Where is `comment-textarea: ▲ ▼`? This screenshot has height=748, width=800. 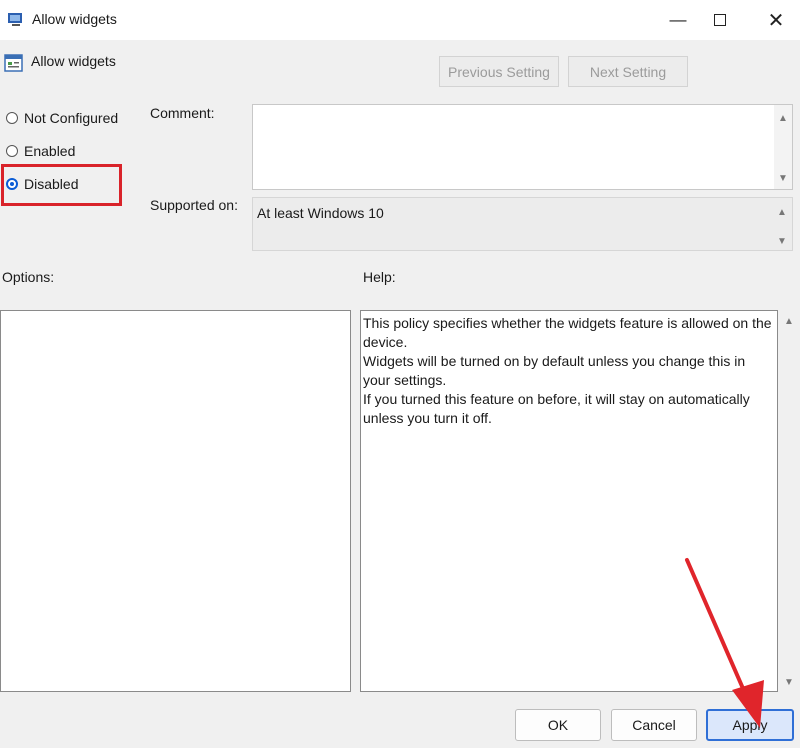
comment-textarea: ▲ ▼ is located at coordinates (522, 147).